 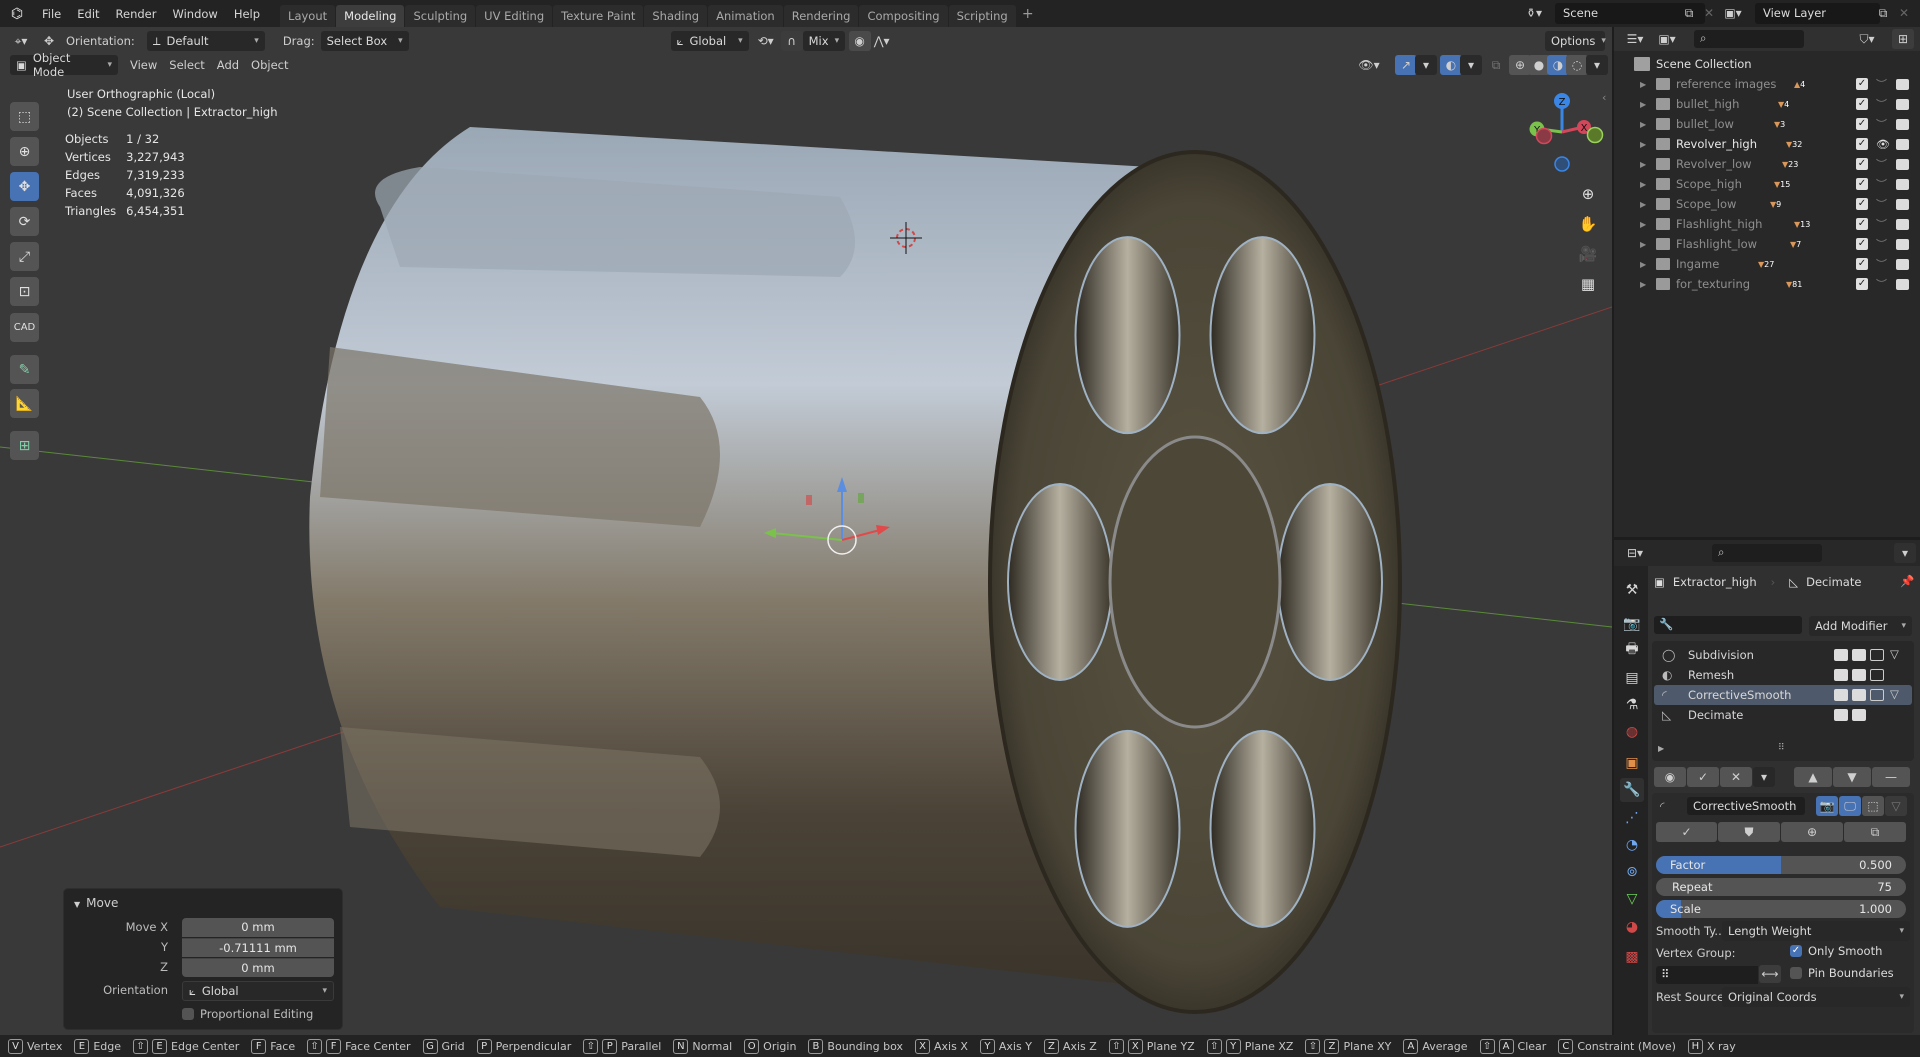 I want to click on invert-vertex-group-icon: ⟷, so click(x=1770, y=974).